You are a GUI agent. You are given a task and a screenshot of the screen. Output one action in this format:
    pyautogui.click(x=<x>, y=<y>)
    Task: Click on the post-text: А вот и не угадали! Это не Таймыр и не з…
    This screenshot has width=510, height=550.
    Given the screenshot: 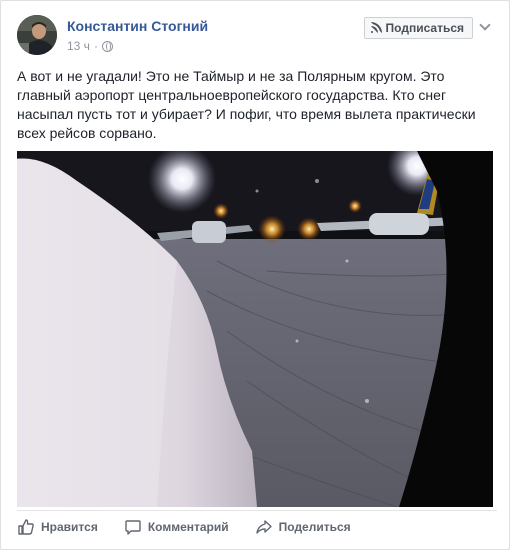 What is the action you would take?
    pyautogui.click(x=246, y=104)
    